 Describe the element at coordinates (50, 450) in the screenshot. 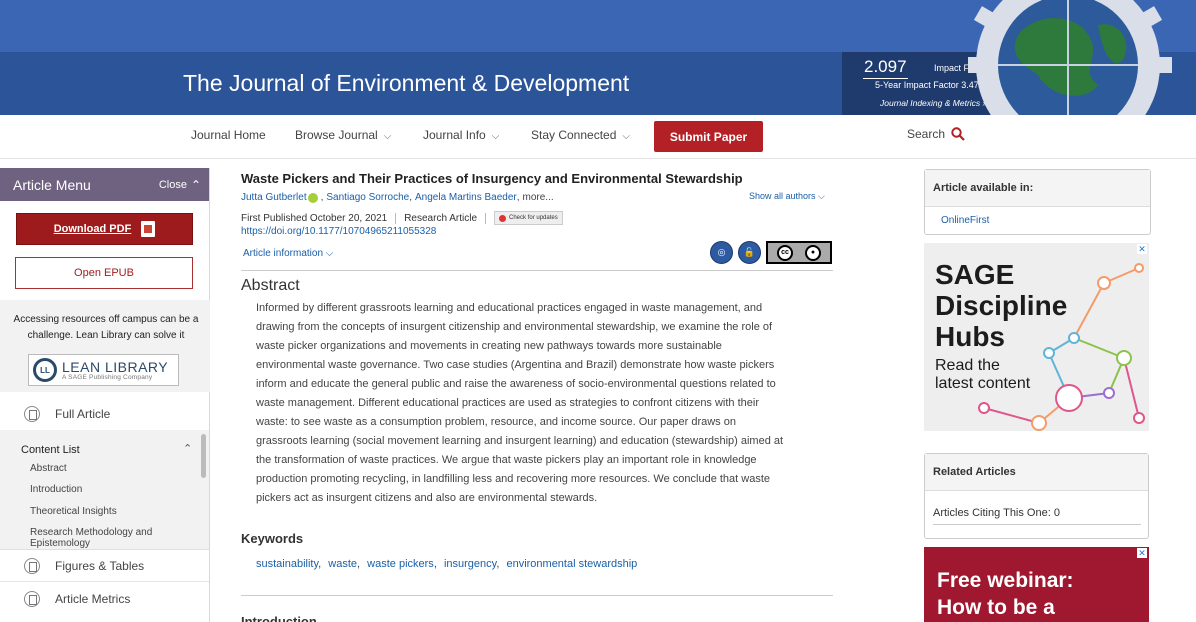

I see `content-list-title: Content List` at that location.